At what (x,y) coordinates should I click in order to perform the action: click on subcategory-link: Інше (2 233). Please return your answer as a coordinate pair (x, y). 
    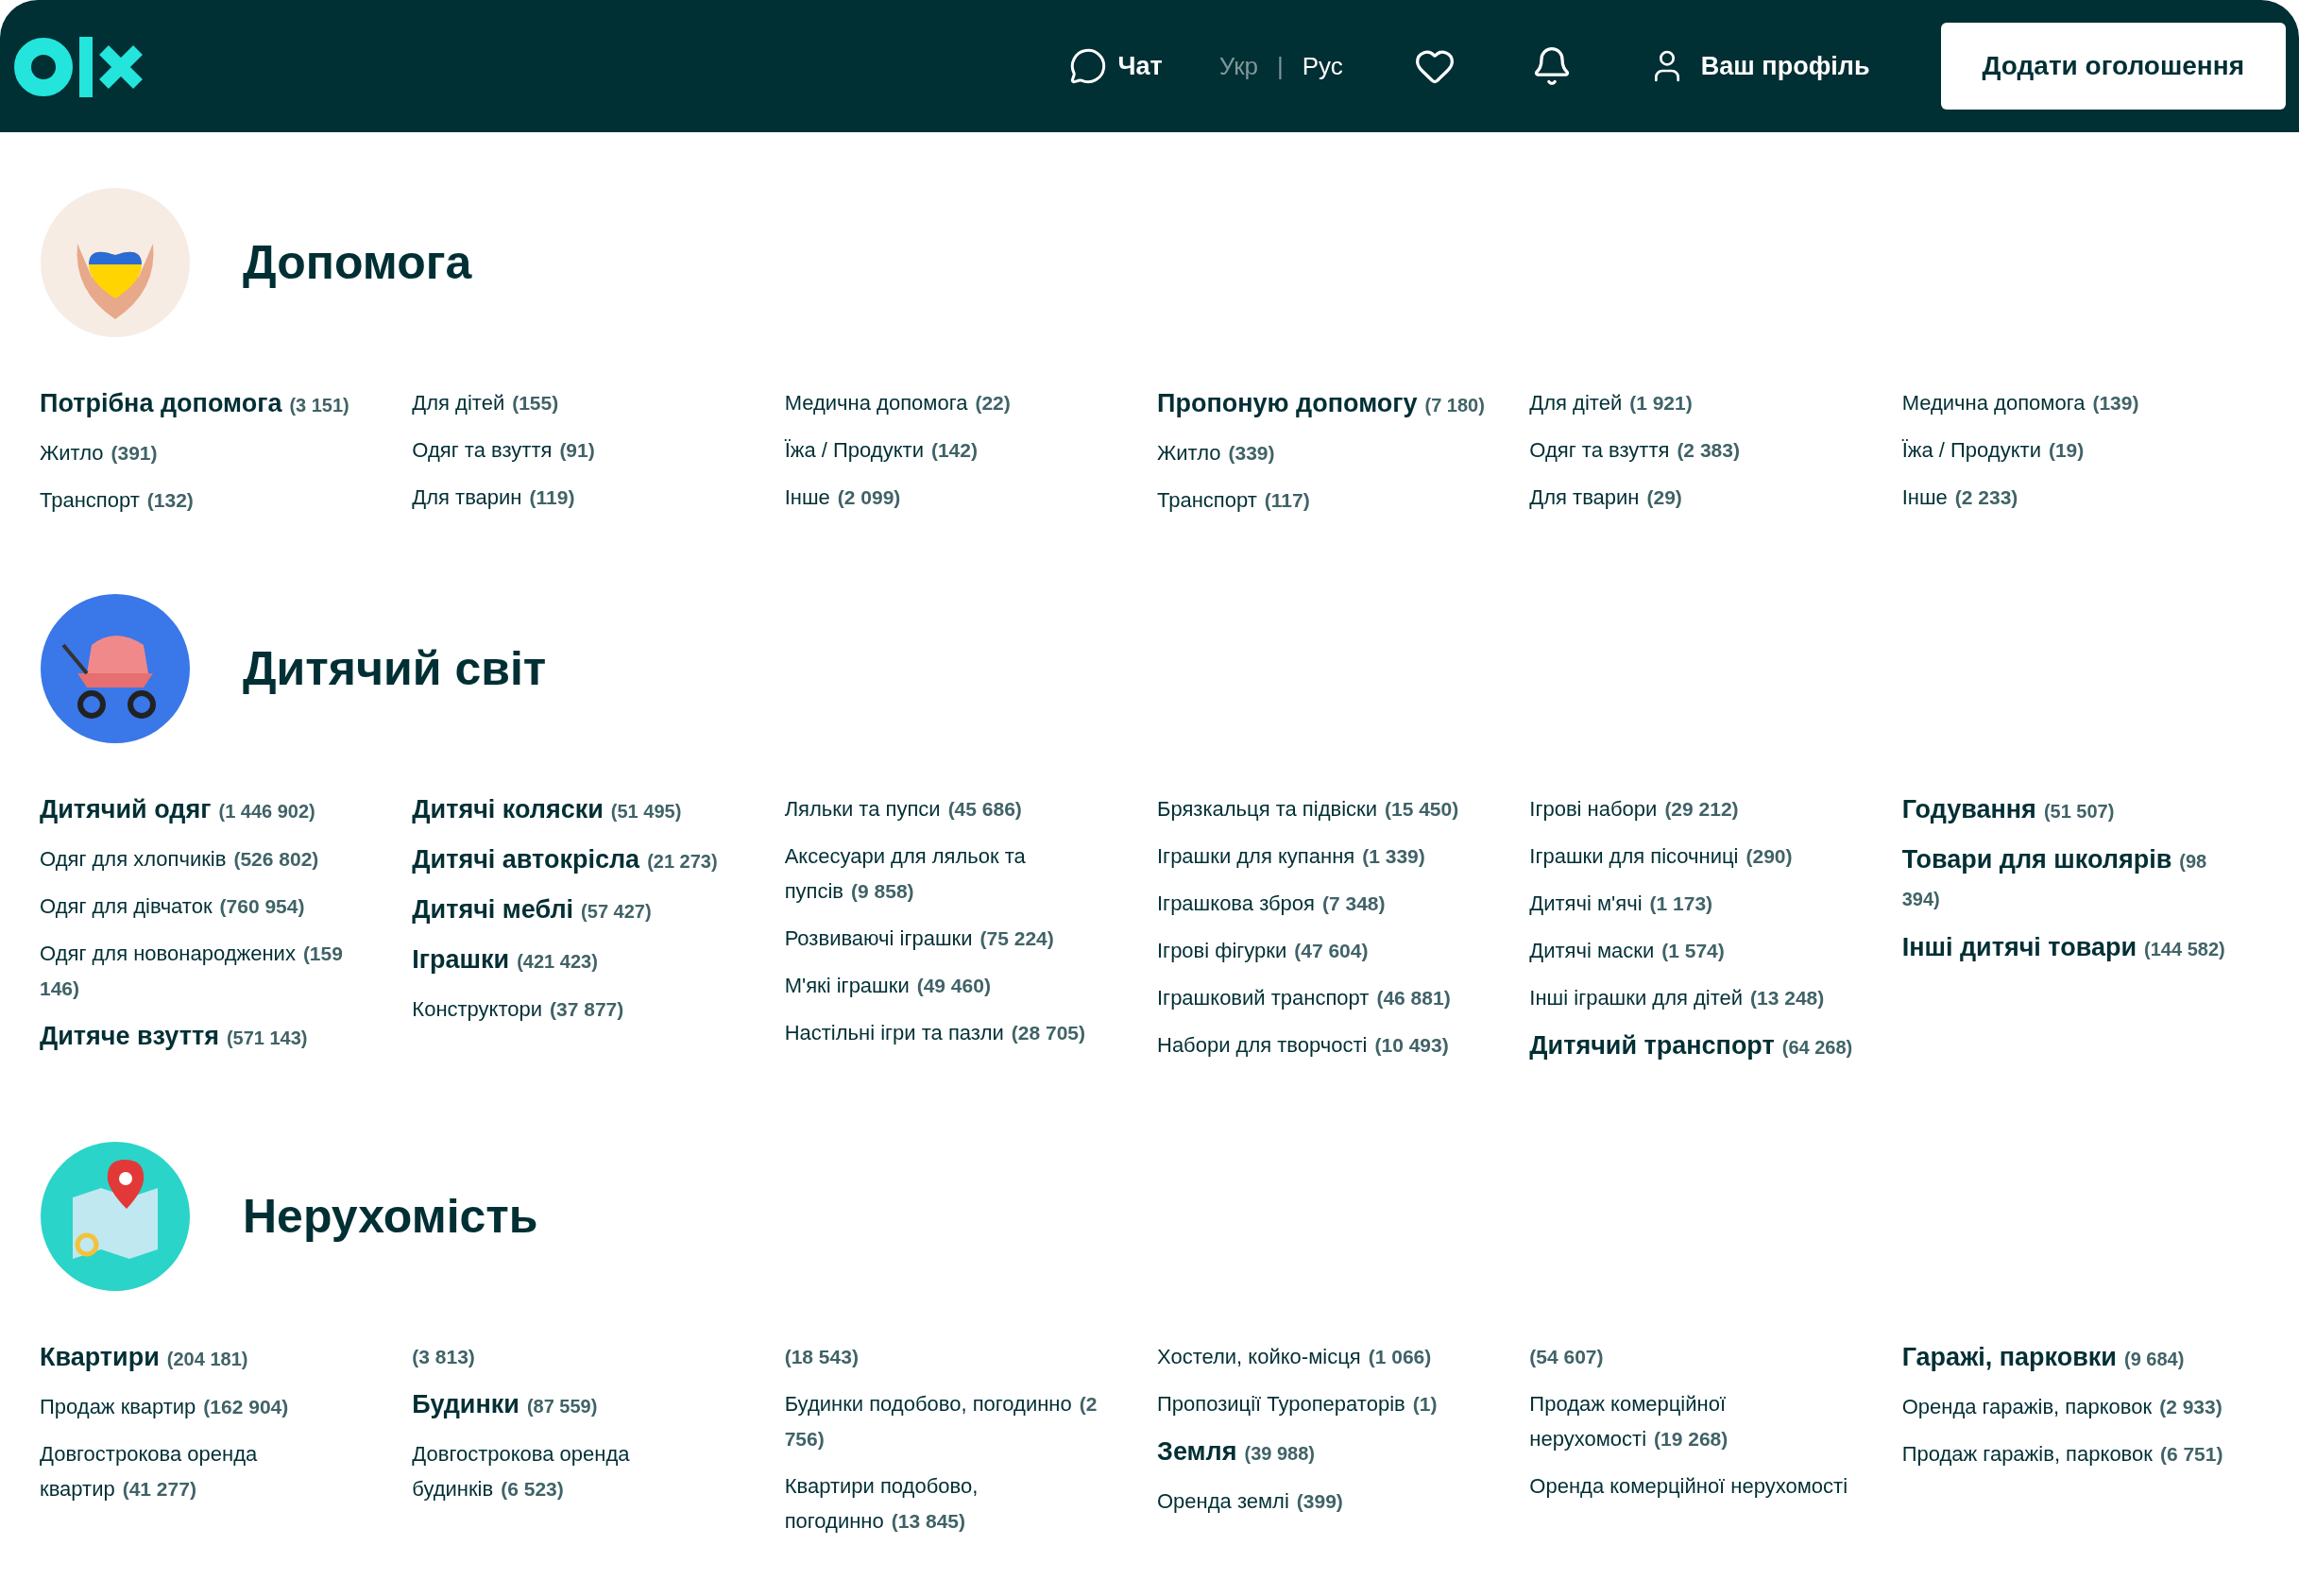
    Looking at the image, I should click on (2066, 498).